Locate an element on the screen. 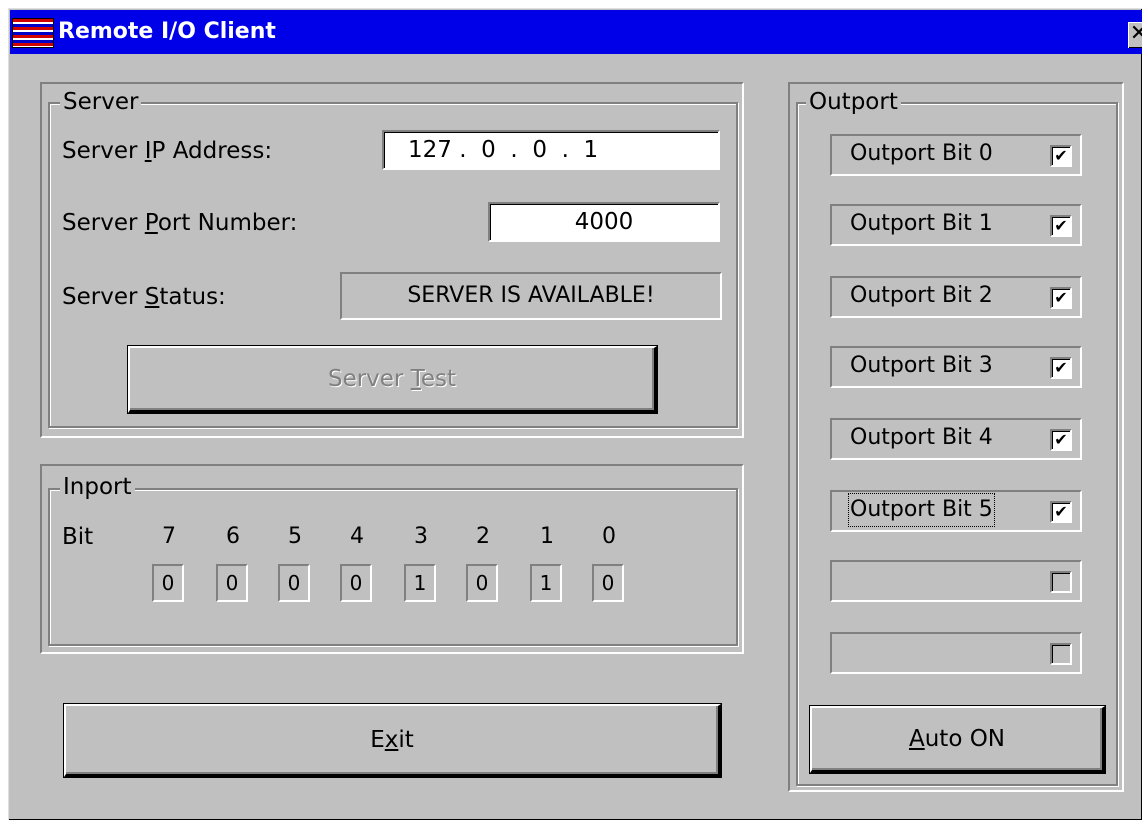 Image resolution: width=1142 pixels, height=820 pixels. server-test-label: Server Test is located at coordinates (392, 379).